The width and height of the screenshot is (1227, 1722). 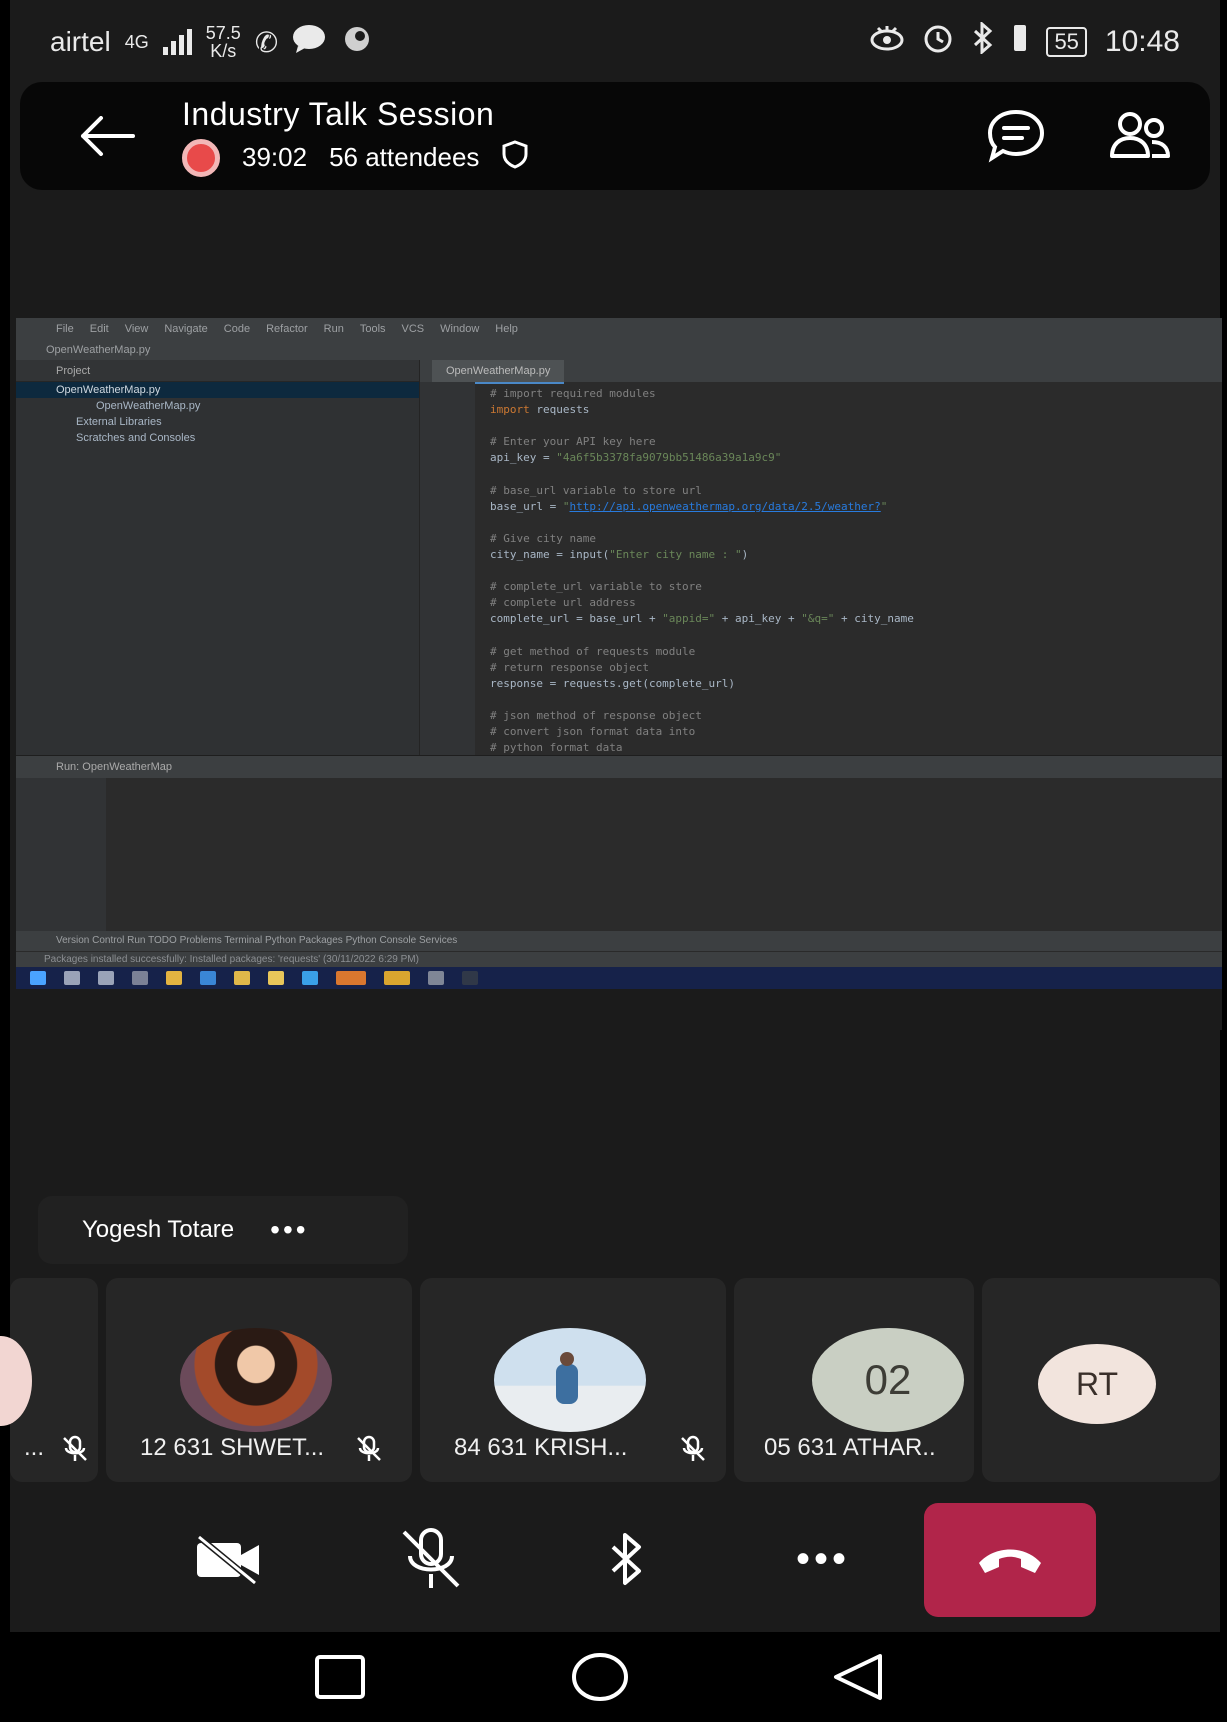 What do you see at coordinates (72, 978) in the screenshot?
I see `search-icon` at bounding box center [72, 978].